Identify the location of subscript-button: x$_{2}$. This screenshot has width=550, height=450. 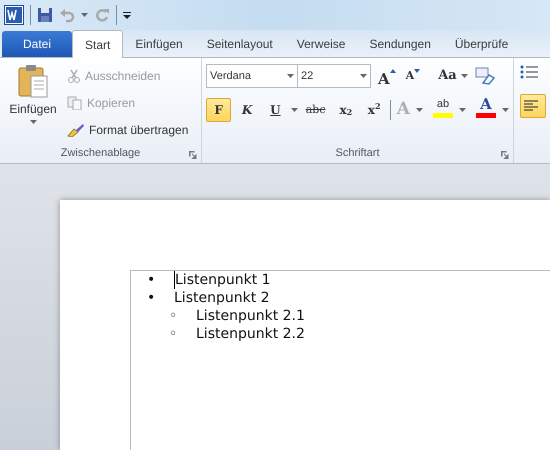
(346, 110).